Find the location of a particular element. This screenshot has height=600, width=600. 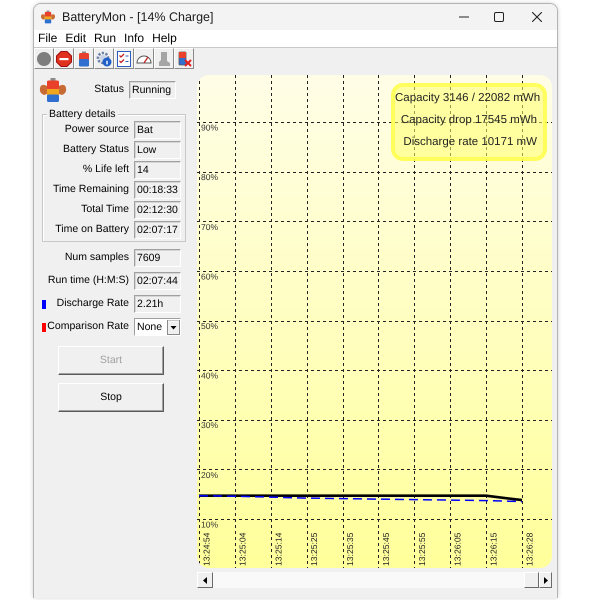

stop-sign-icon is located at coordinates (64, 58).